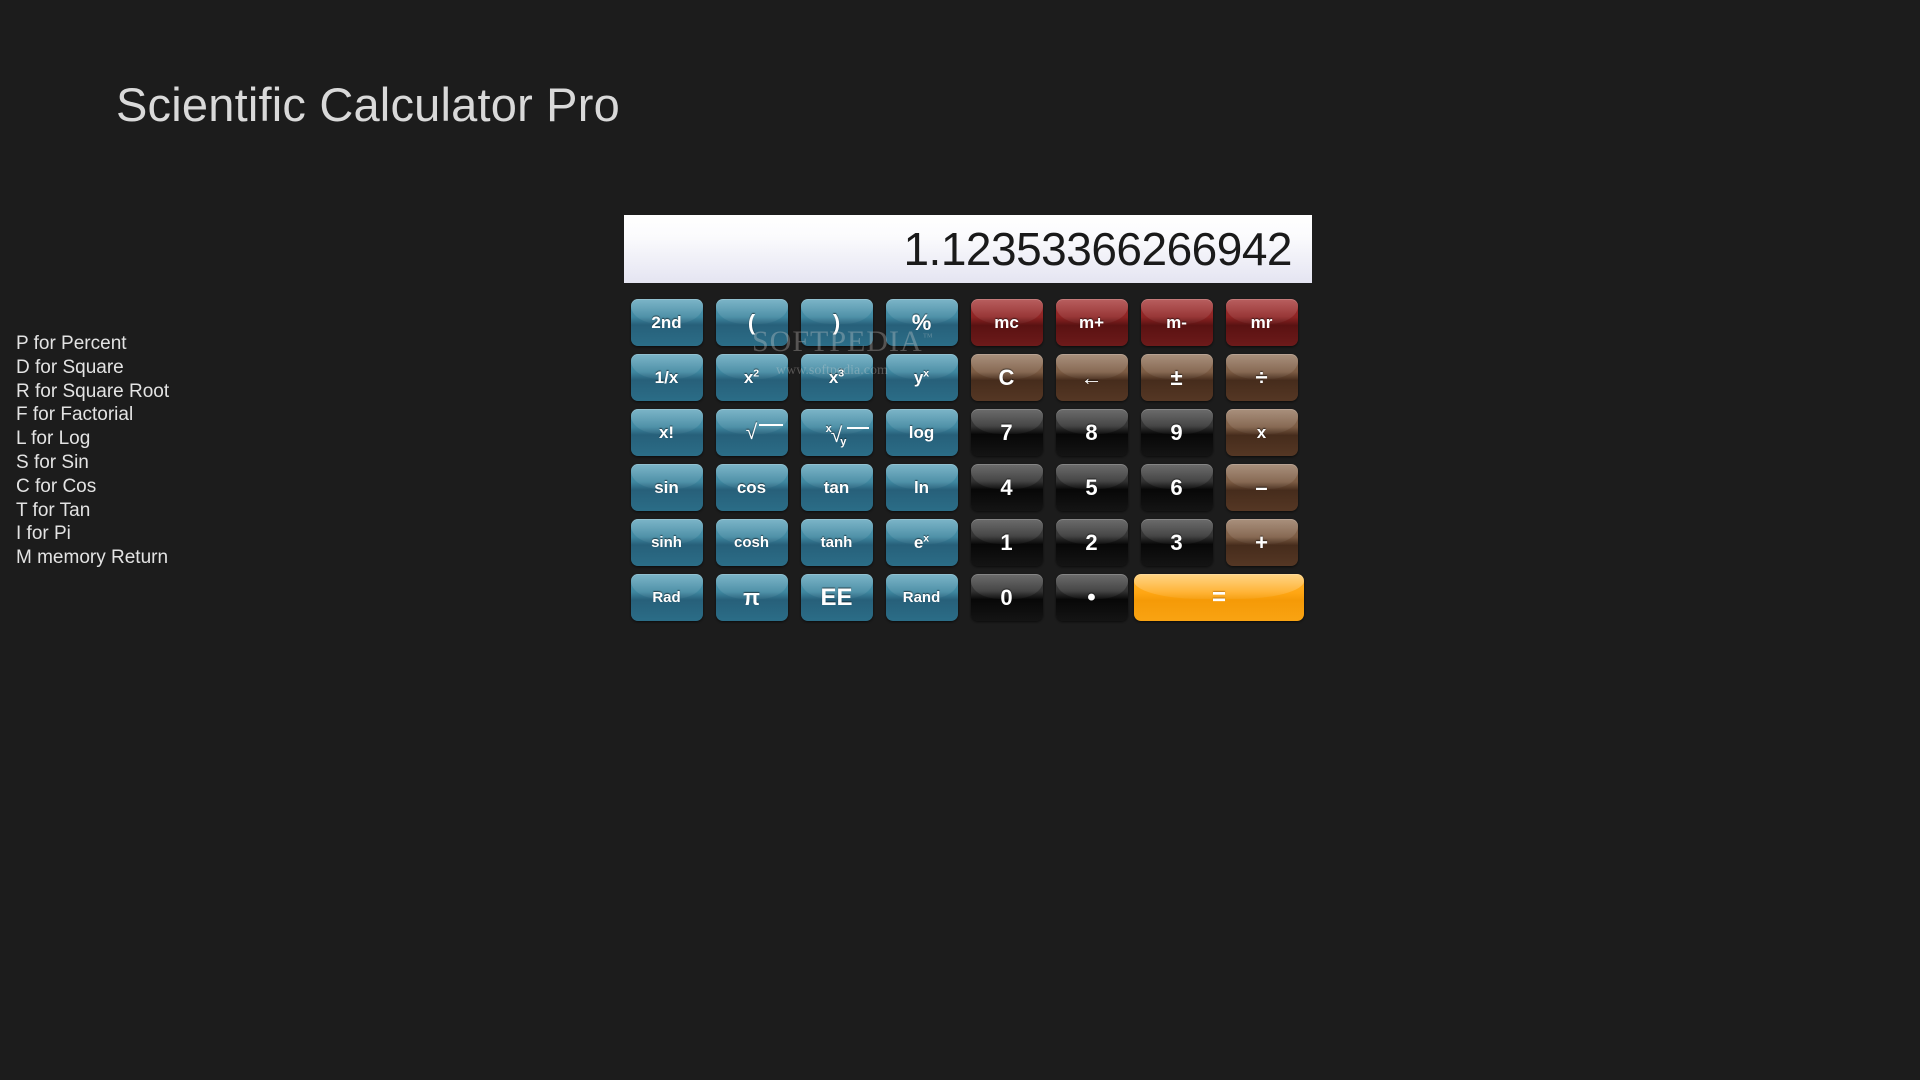 The image size is (1920, 1080). I want to click on key-paren-open: (, so click(751, 322).